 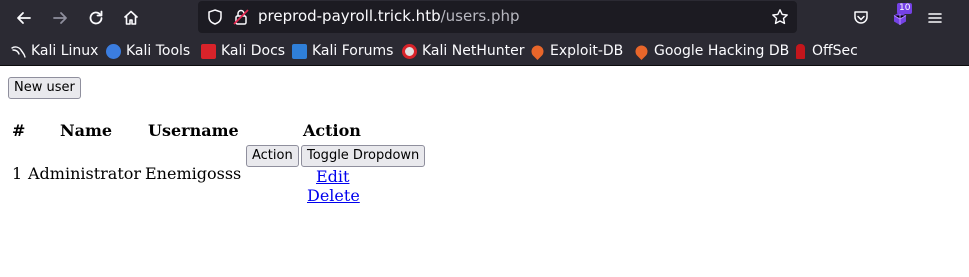 What do you see at coordinates (193, 130) in the screenshot?
I see `header-username: Username` at bounding box center [193, 130].